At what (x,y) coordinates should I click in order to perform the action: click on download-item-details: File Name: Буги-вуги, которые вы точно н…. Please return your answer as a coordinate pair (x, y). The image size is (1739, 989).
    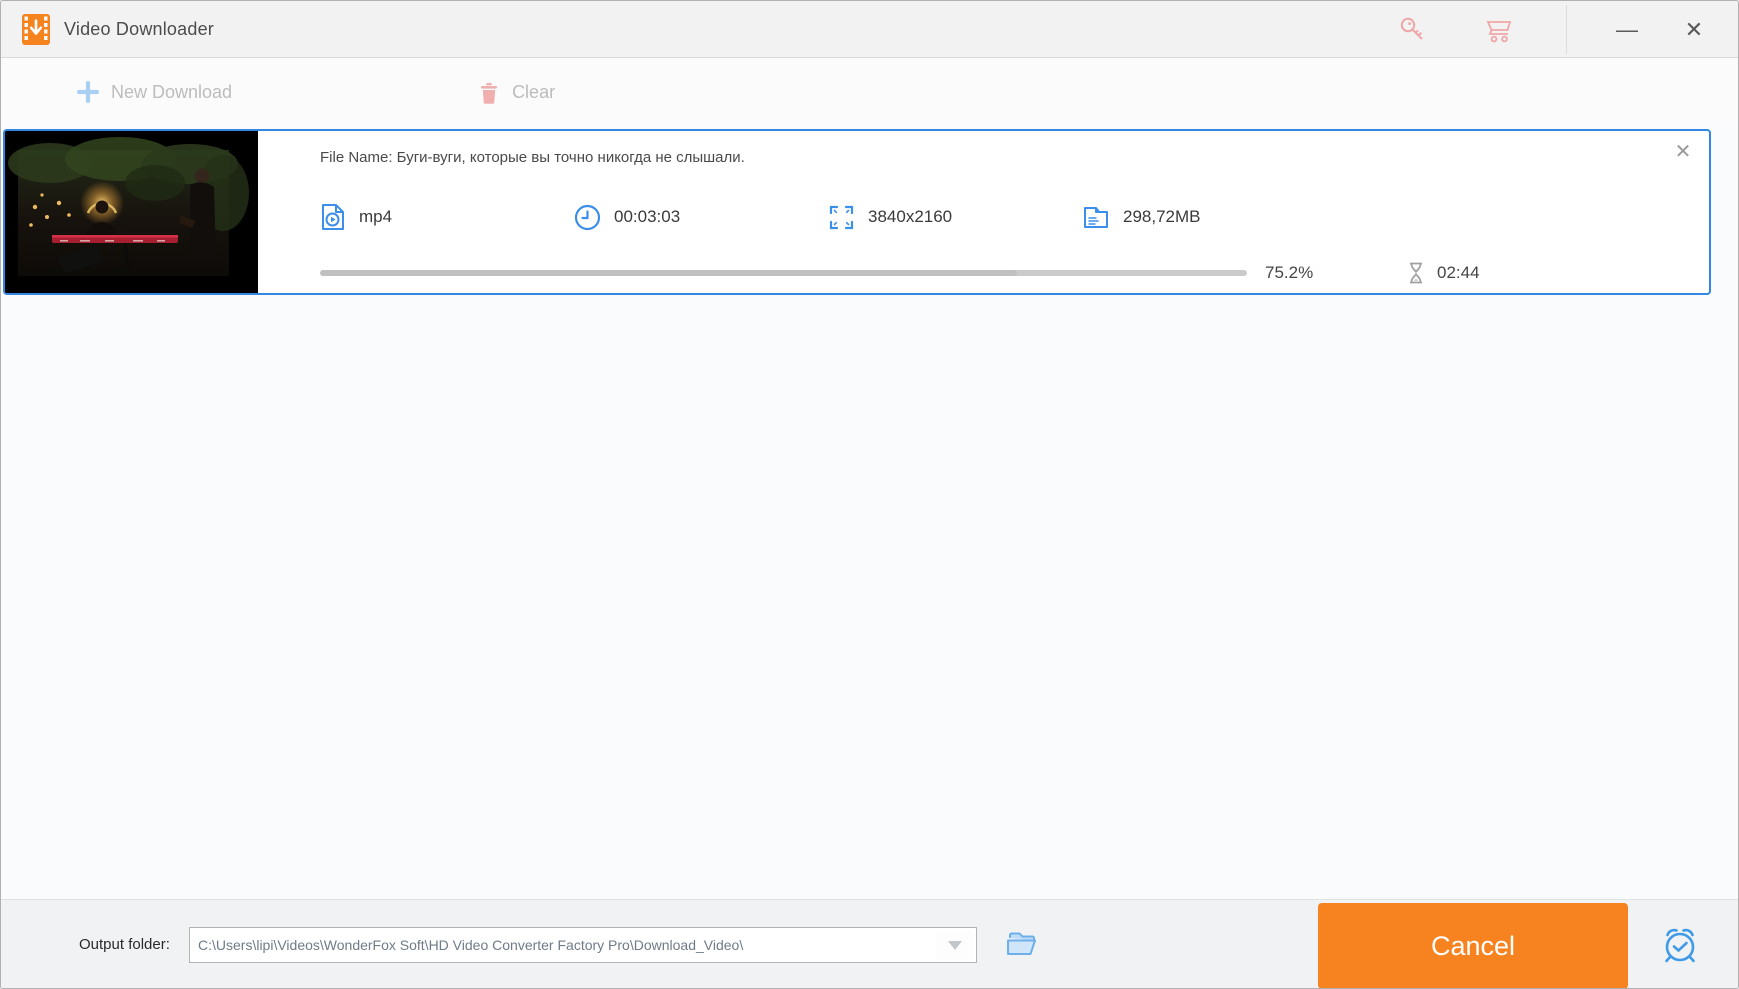
    Looking at the image, I should click on (983, 212).